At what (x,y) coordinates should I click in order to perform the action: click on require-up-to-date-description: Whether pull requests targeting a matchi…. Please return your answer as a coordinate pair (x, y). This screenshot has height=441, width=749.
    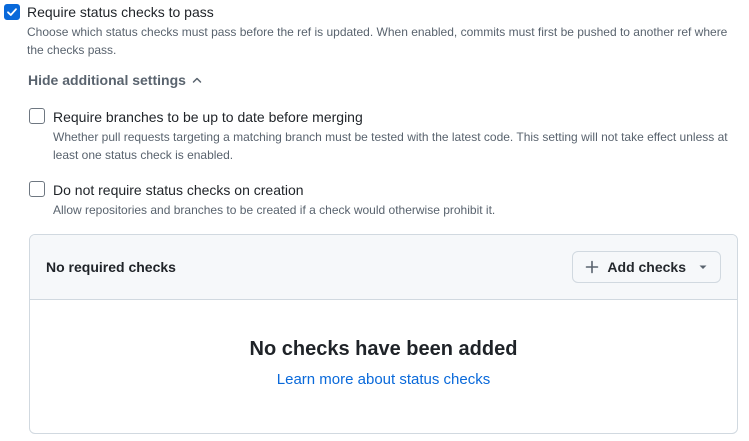
    Looking at the image, I should click on (390, 146).